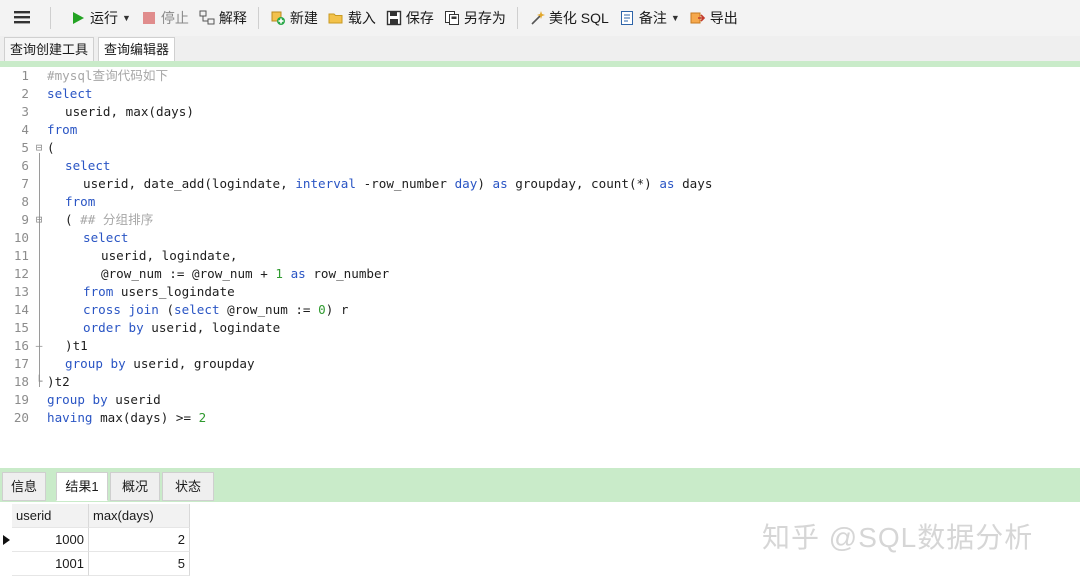  I want to click on code-line: 2 select, so click(57, 93).